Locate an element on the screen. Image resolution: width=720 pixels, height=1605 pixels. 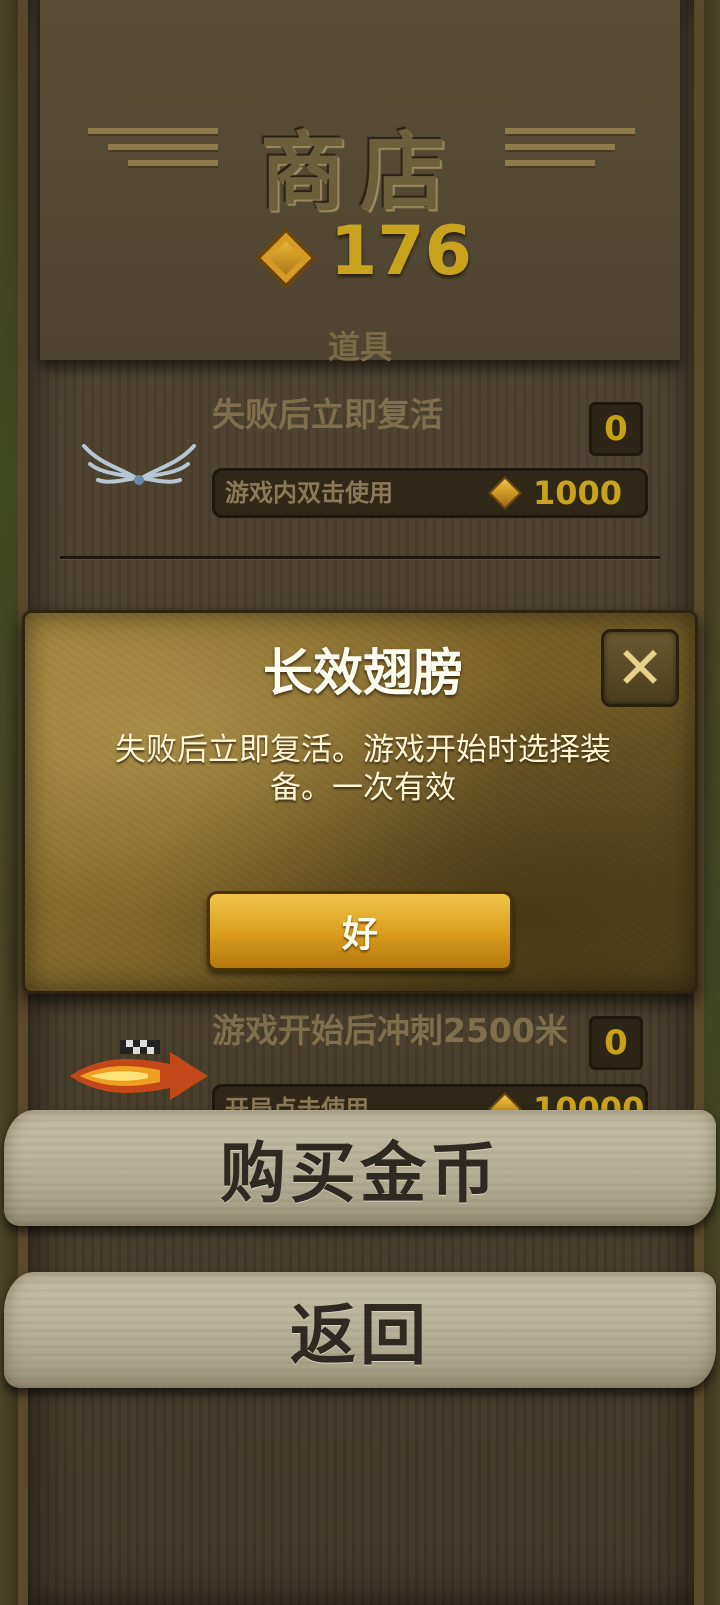
boost-icon is located at coordinates (139, 1070).